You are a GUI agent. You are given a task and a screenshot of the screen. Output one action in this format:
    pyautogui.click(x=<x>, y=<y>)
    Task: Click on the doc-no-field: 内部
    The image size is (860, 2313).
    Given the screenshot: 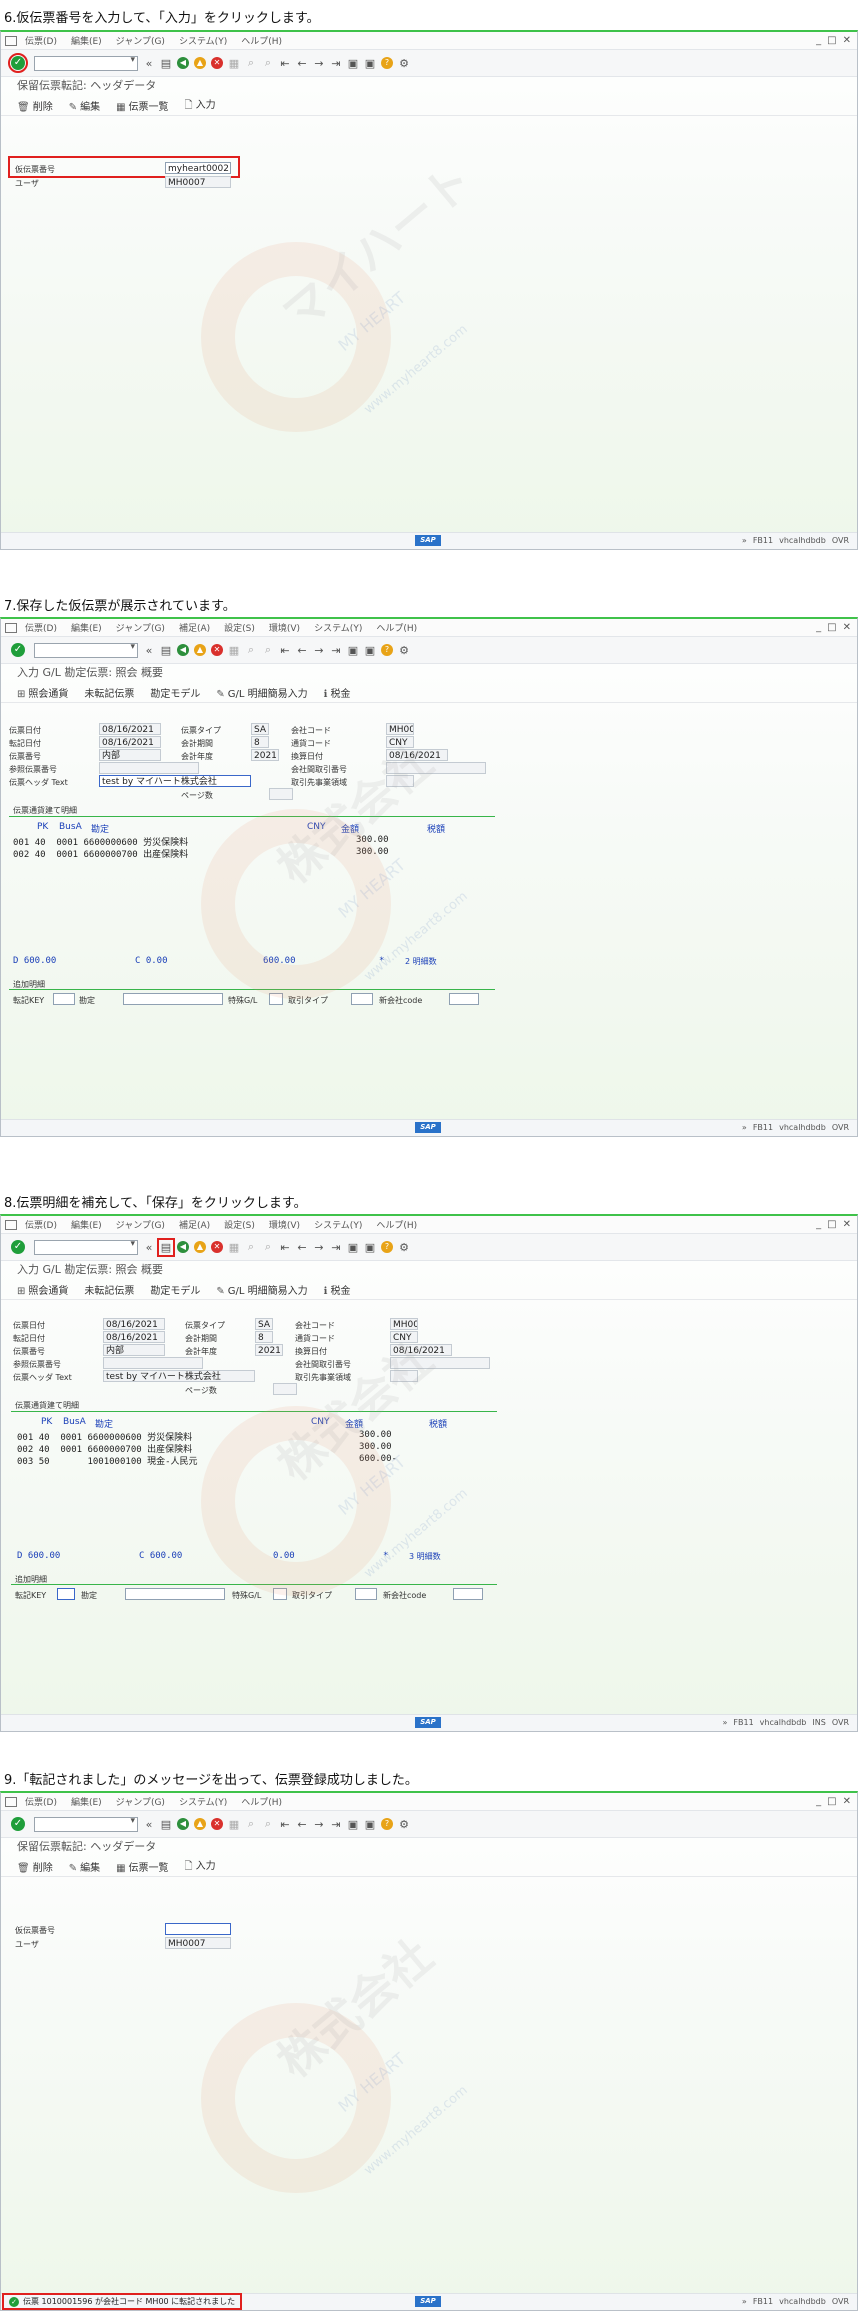 What is the action you would take?
    pyautogui.click(x=130, y=755)
    